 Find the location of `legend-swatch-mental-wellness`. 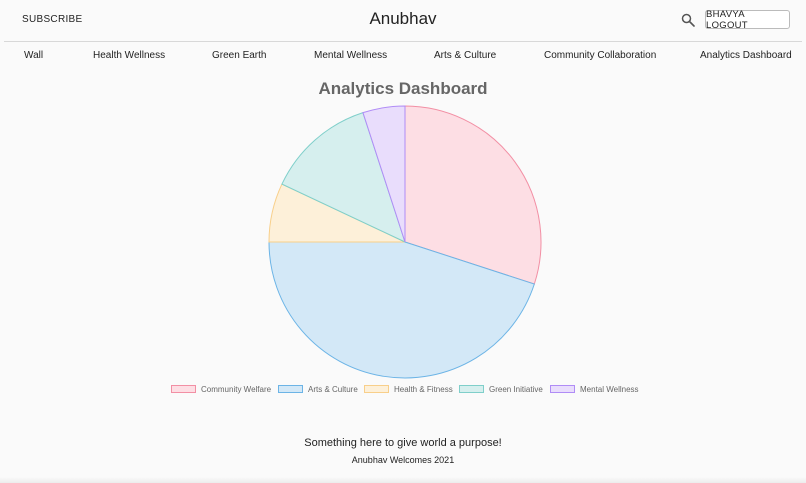

legend-swatch-mental-wellness is located at coordinates (562, 389).